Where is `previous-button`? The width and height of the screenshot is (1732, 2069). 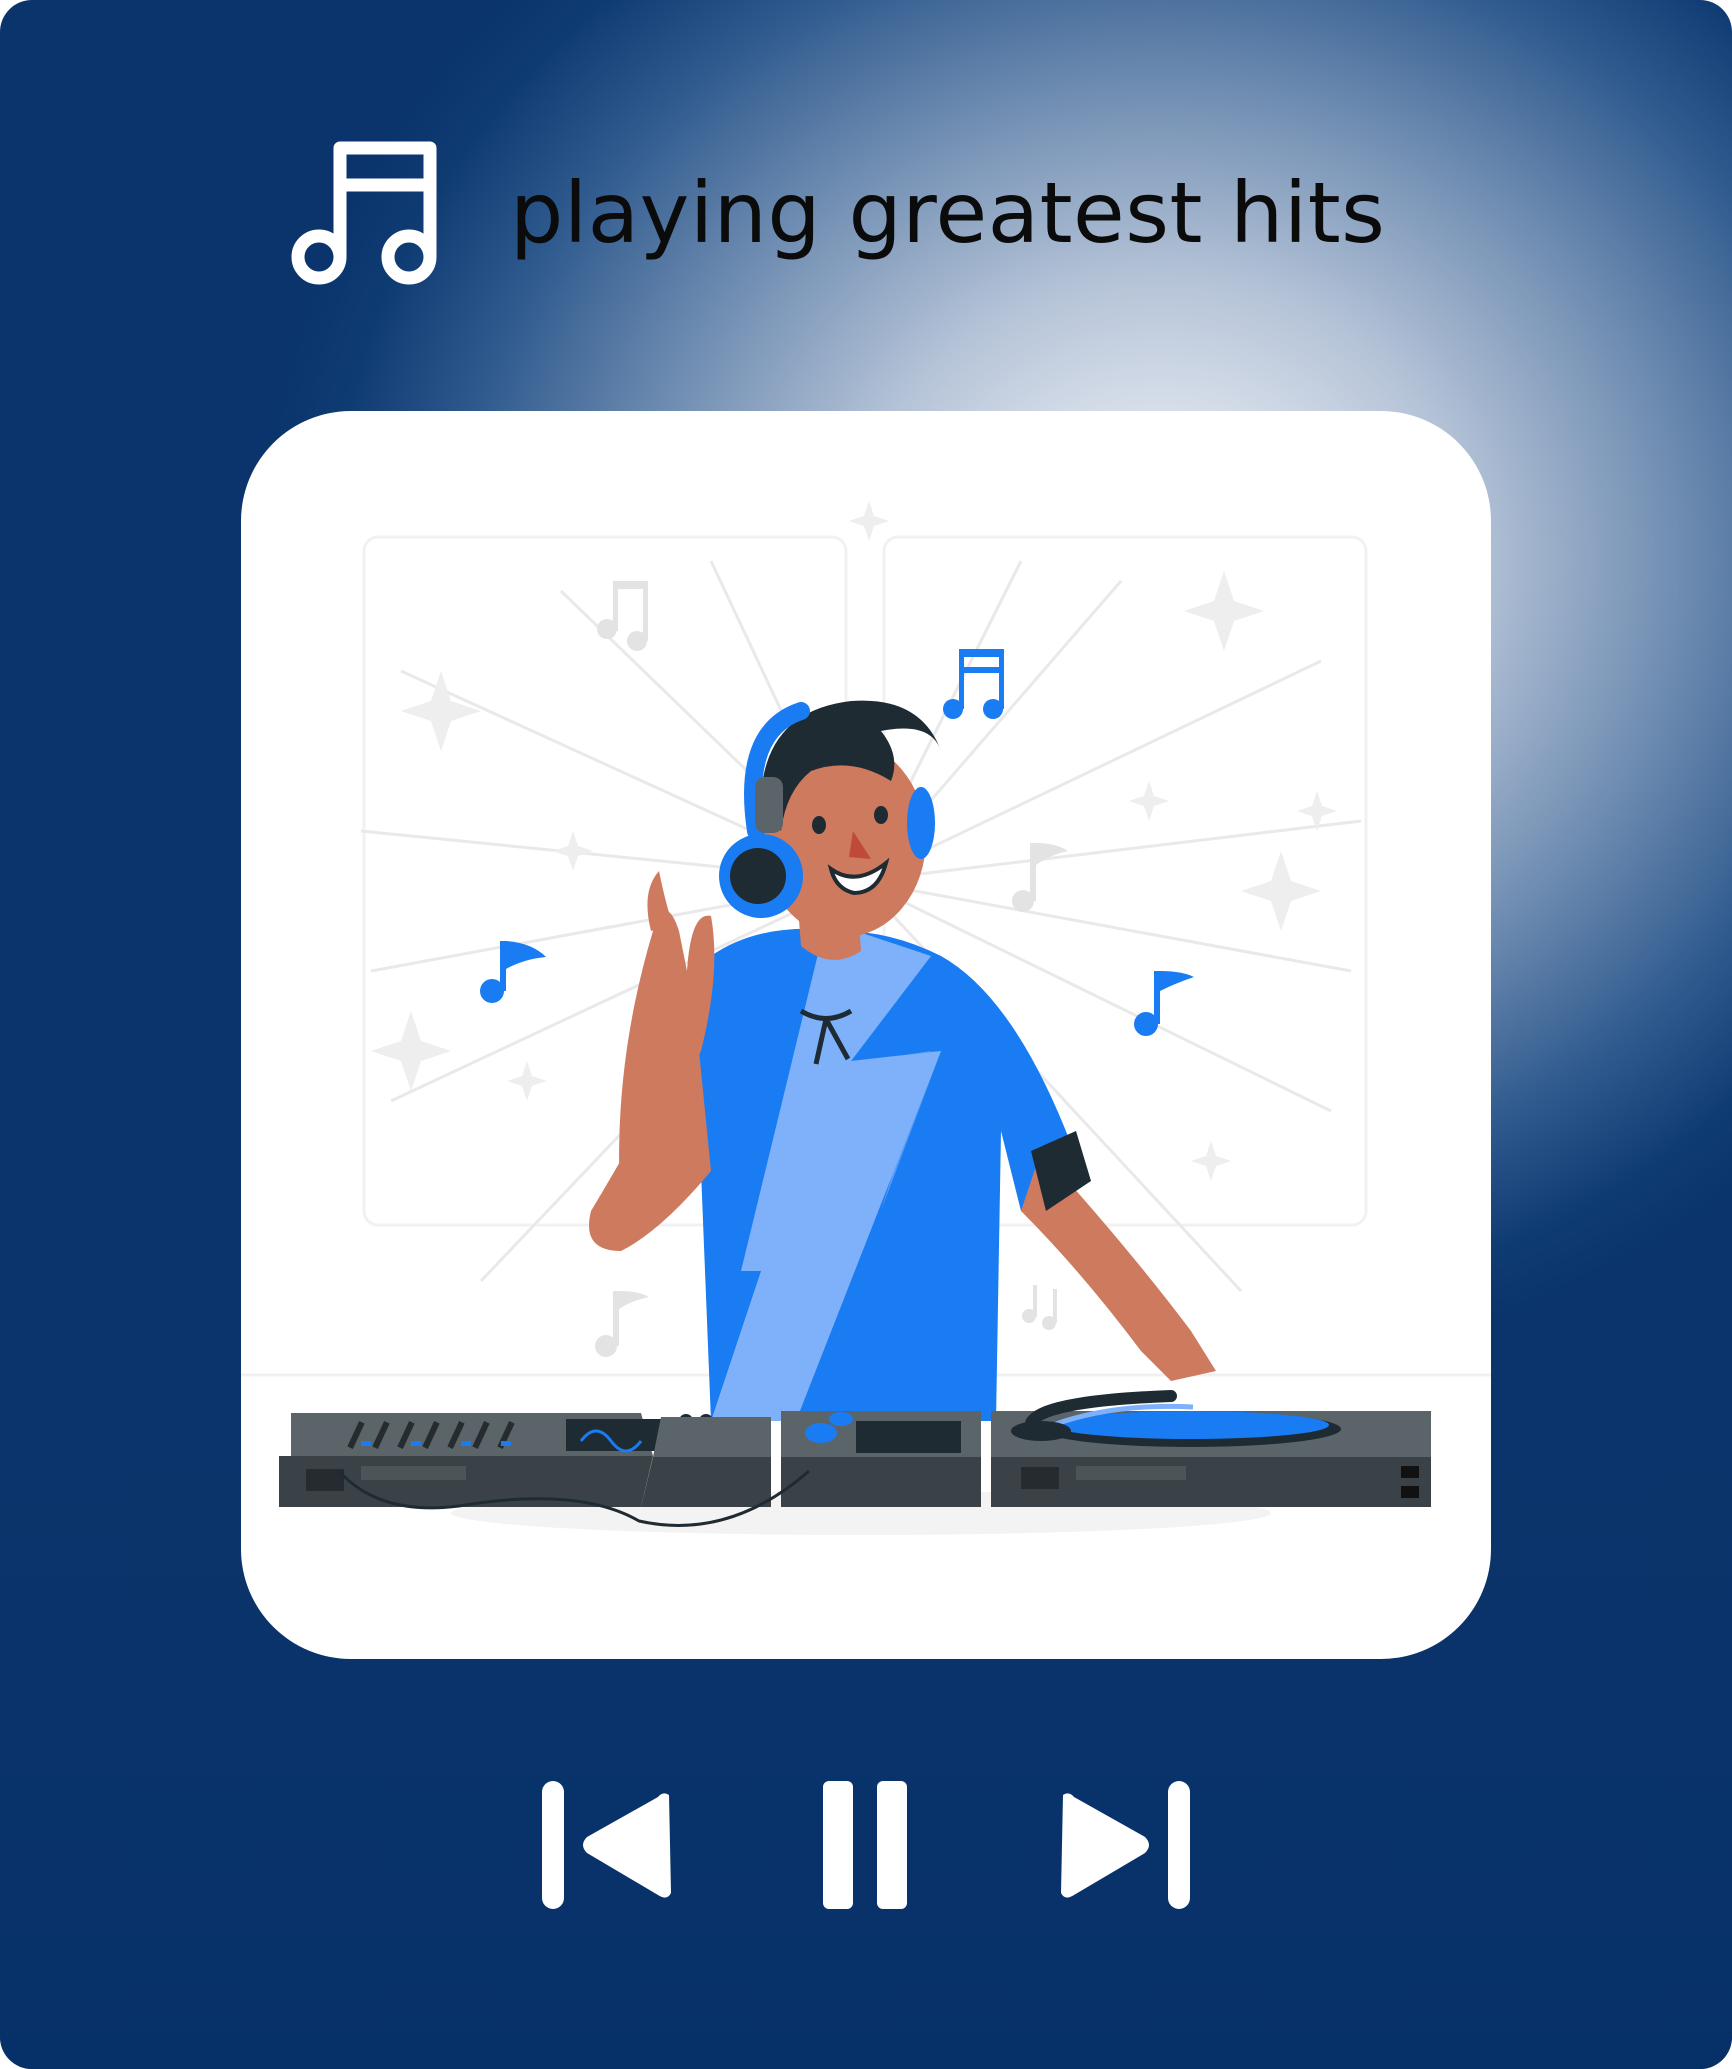
previous-button is located at coordinates (607, 1845).